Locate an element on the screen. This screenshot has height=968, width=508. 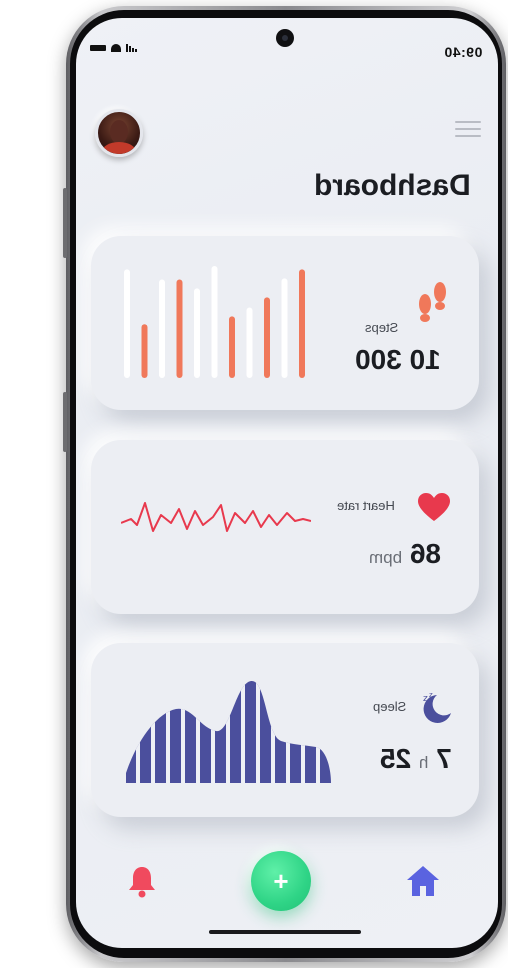
page-title: Dashboard is located at coordinates (392, 185).